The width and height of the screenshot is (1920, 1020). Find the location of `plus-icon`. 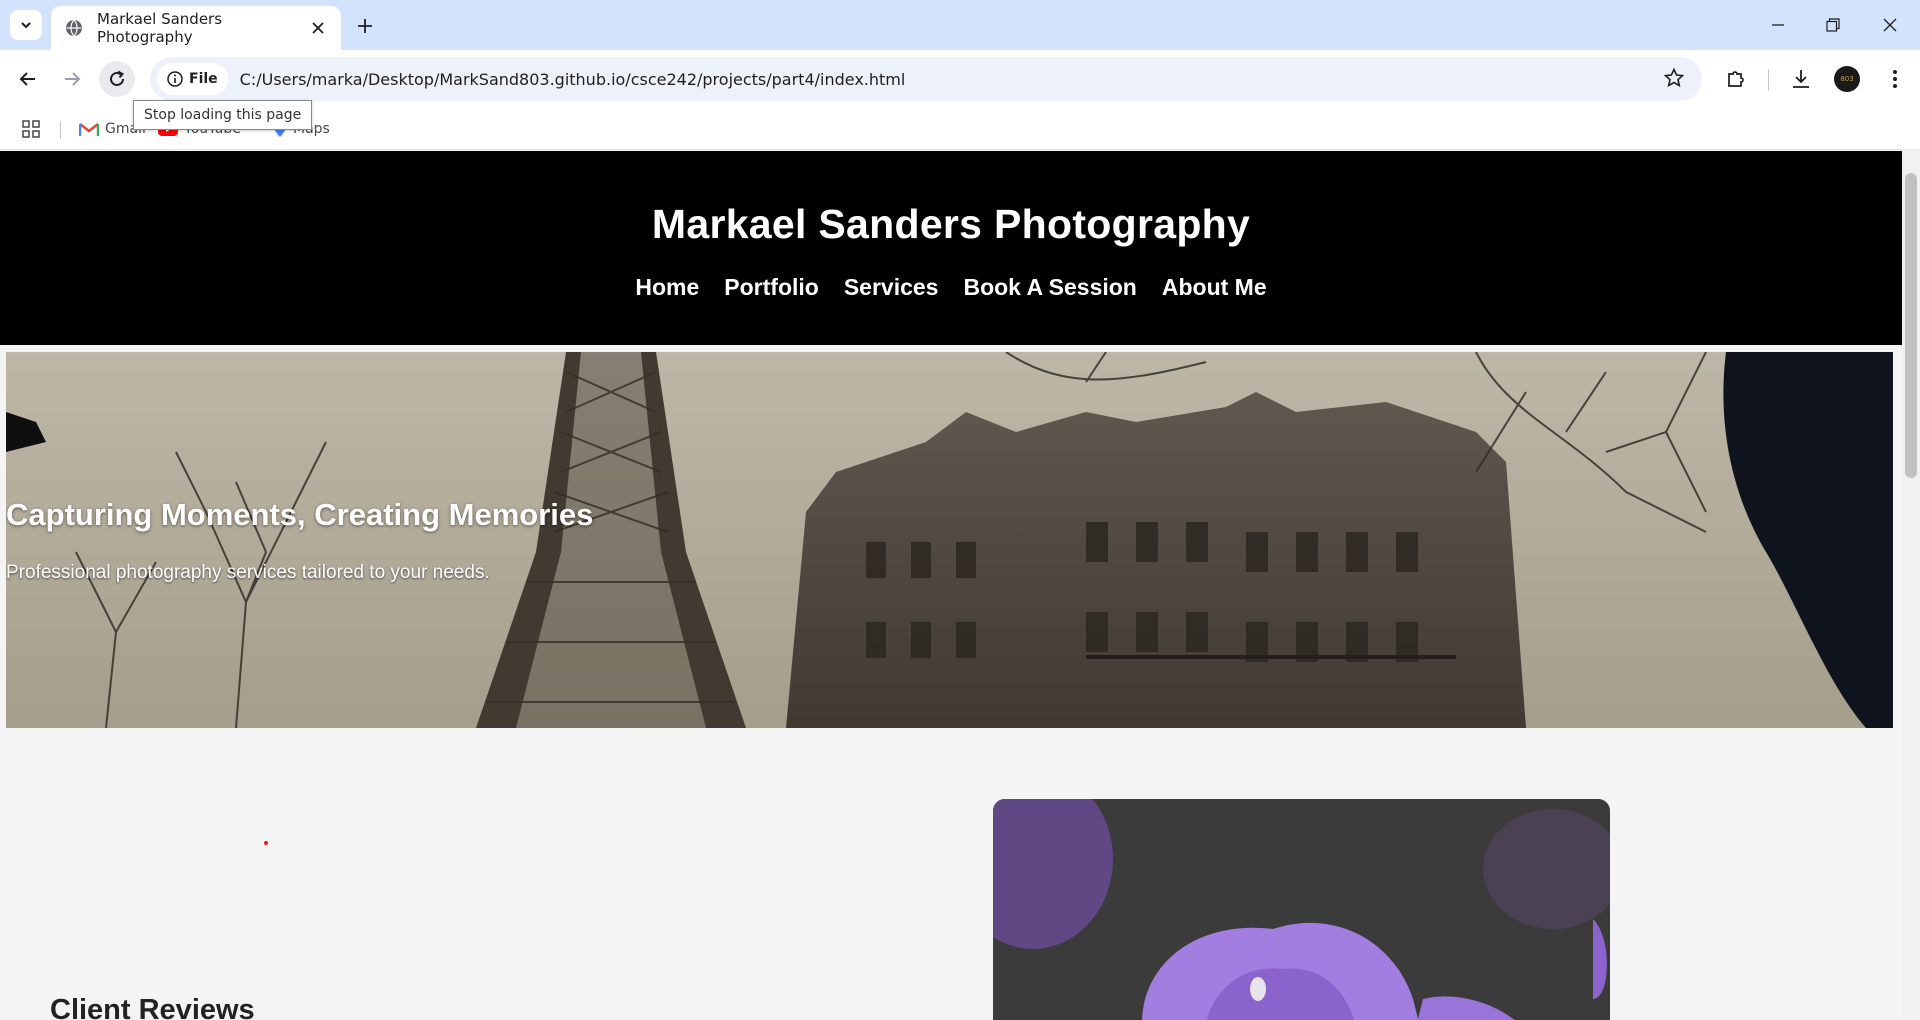

plus-icon is located at coordinates (365, 26).